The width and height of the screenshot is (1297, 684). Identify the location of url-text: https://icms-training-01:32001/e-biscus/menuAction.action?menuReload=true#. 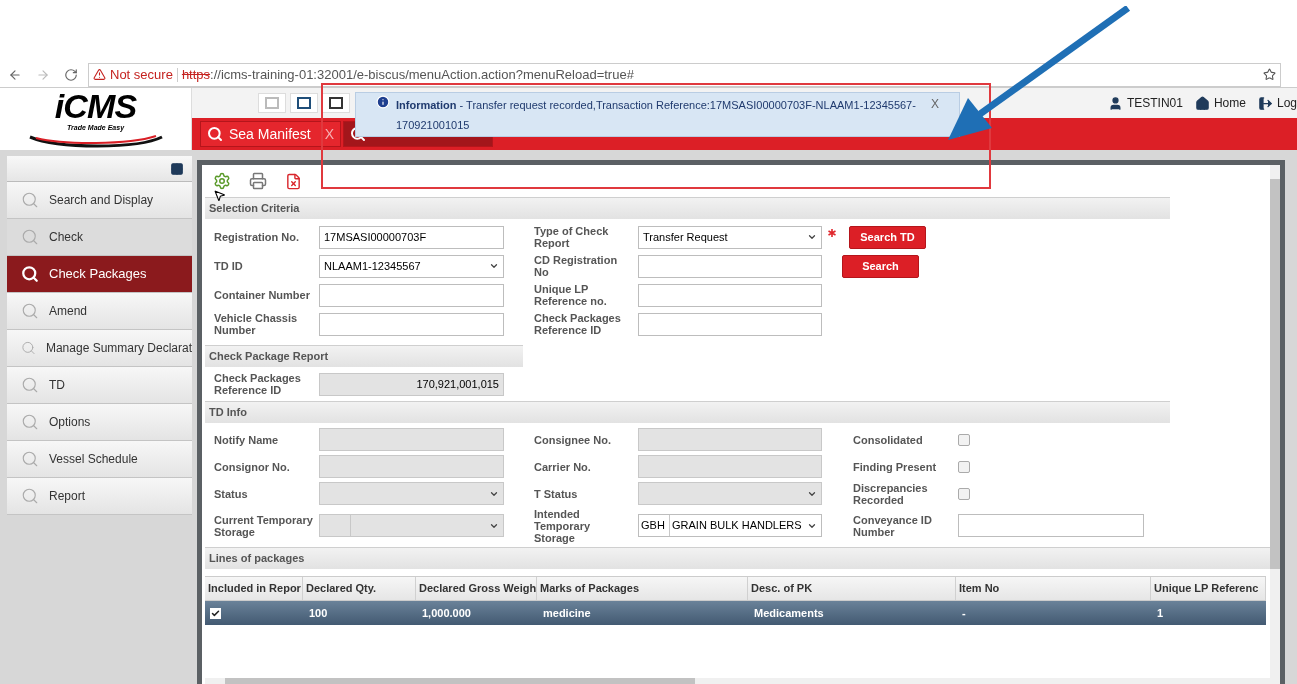
(407, 74).